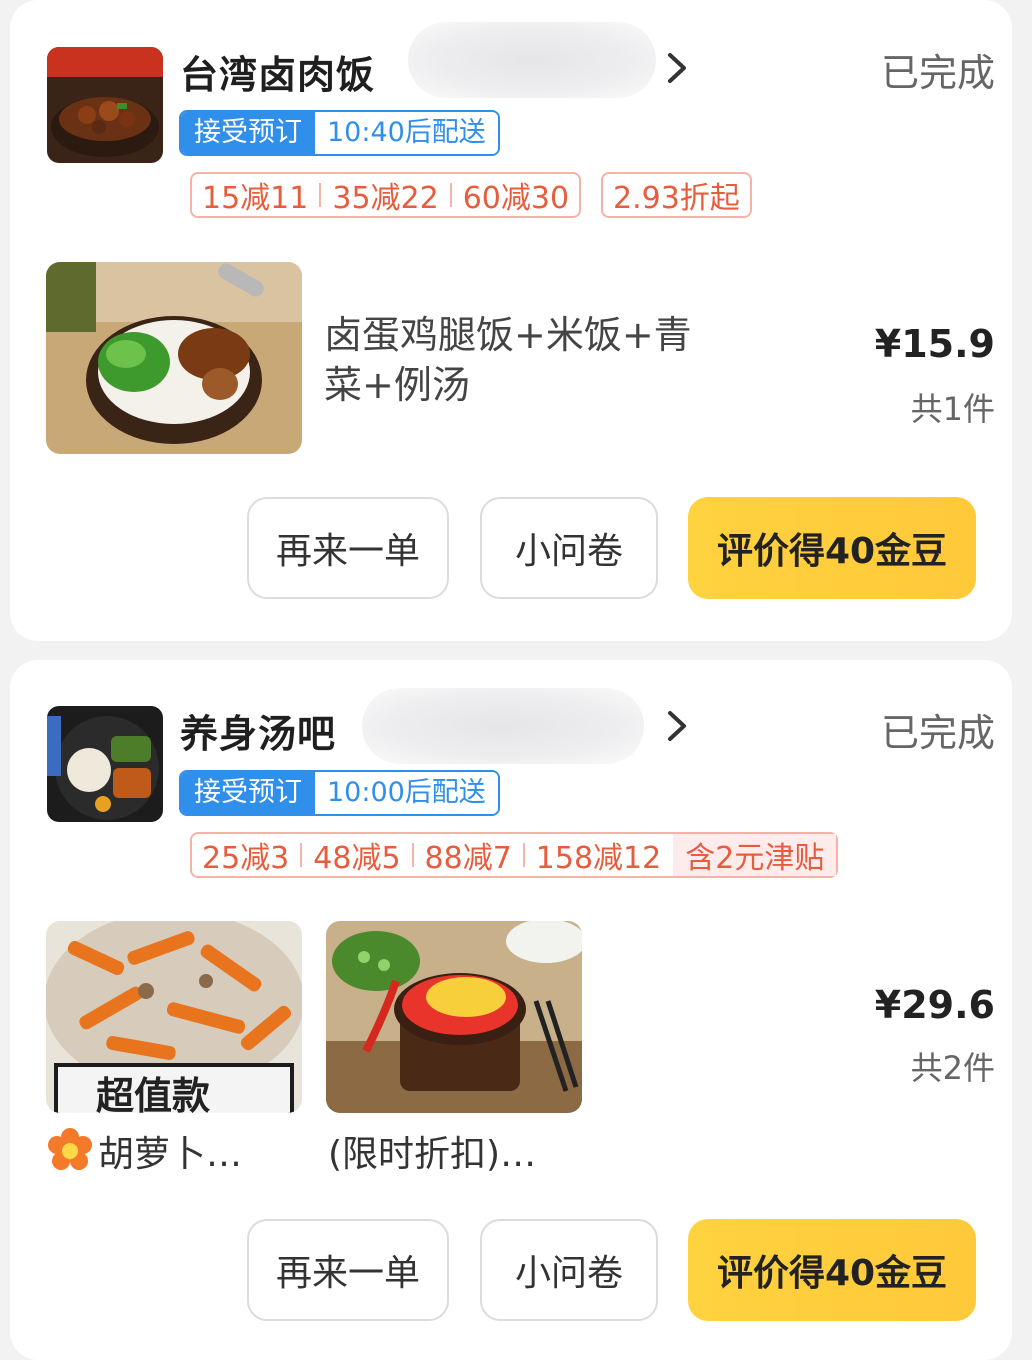 This screenshot has width=1032, height=1360. I want to click on item-count: 共1件, so click(952, 409).